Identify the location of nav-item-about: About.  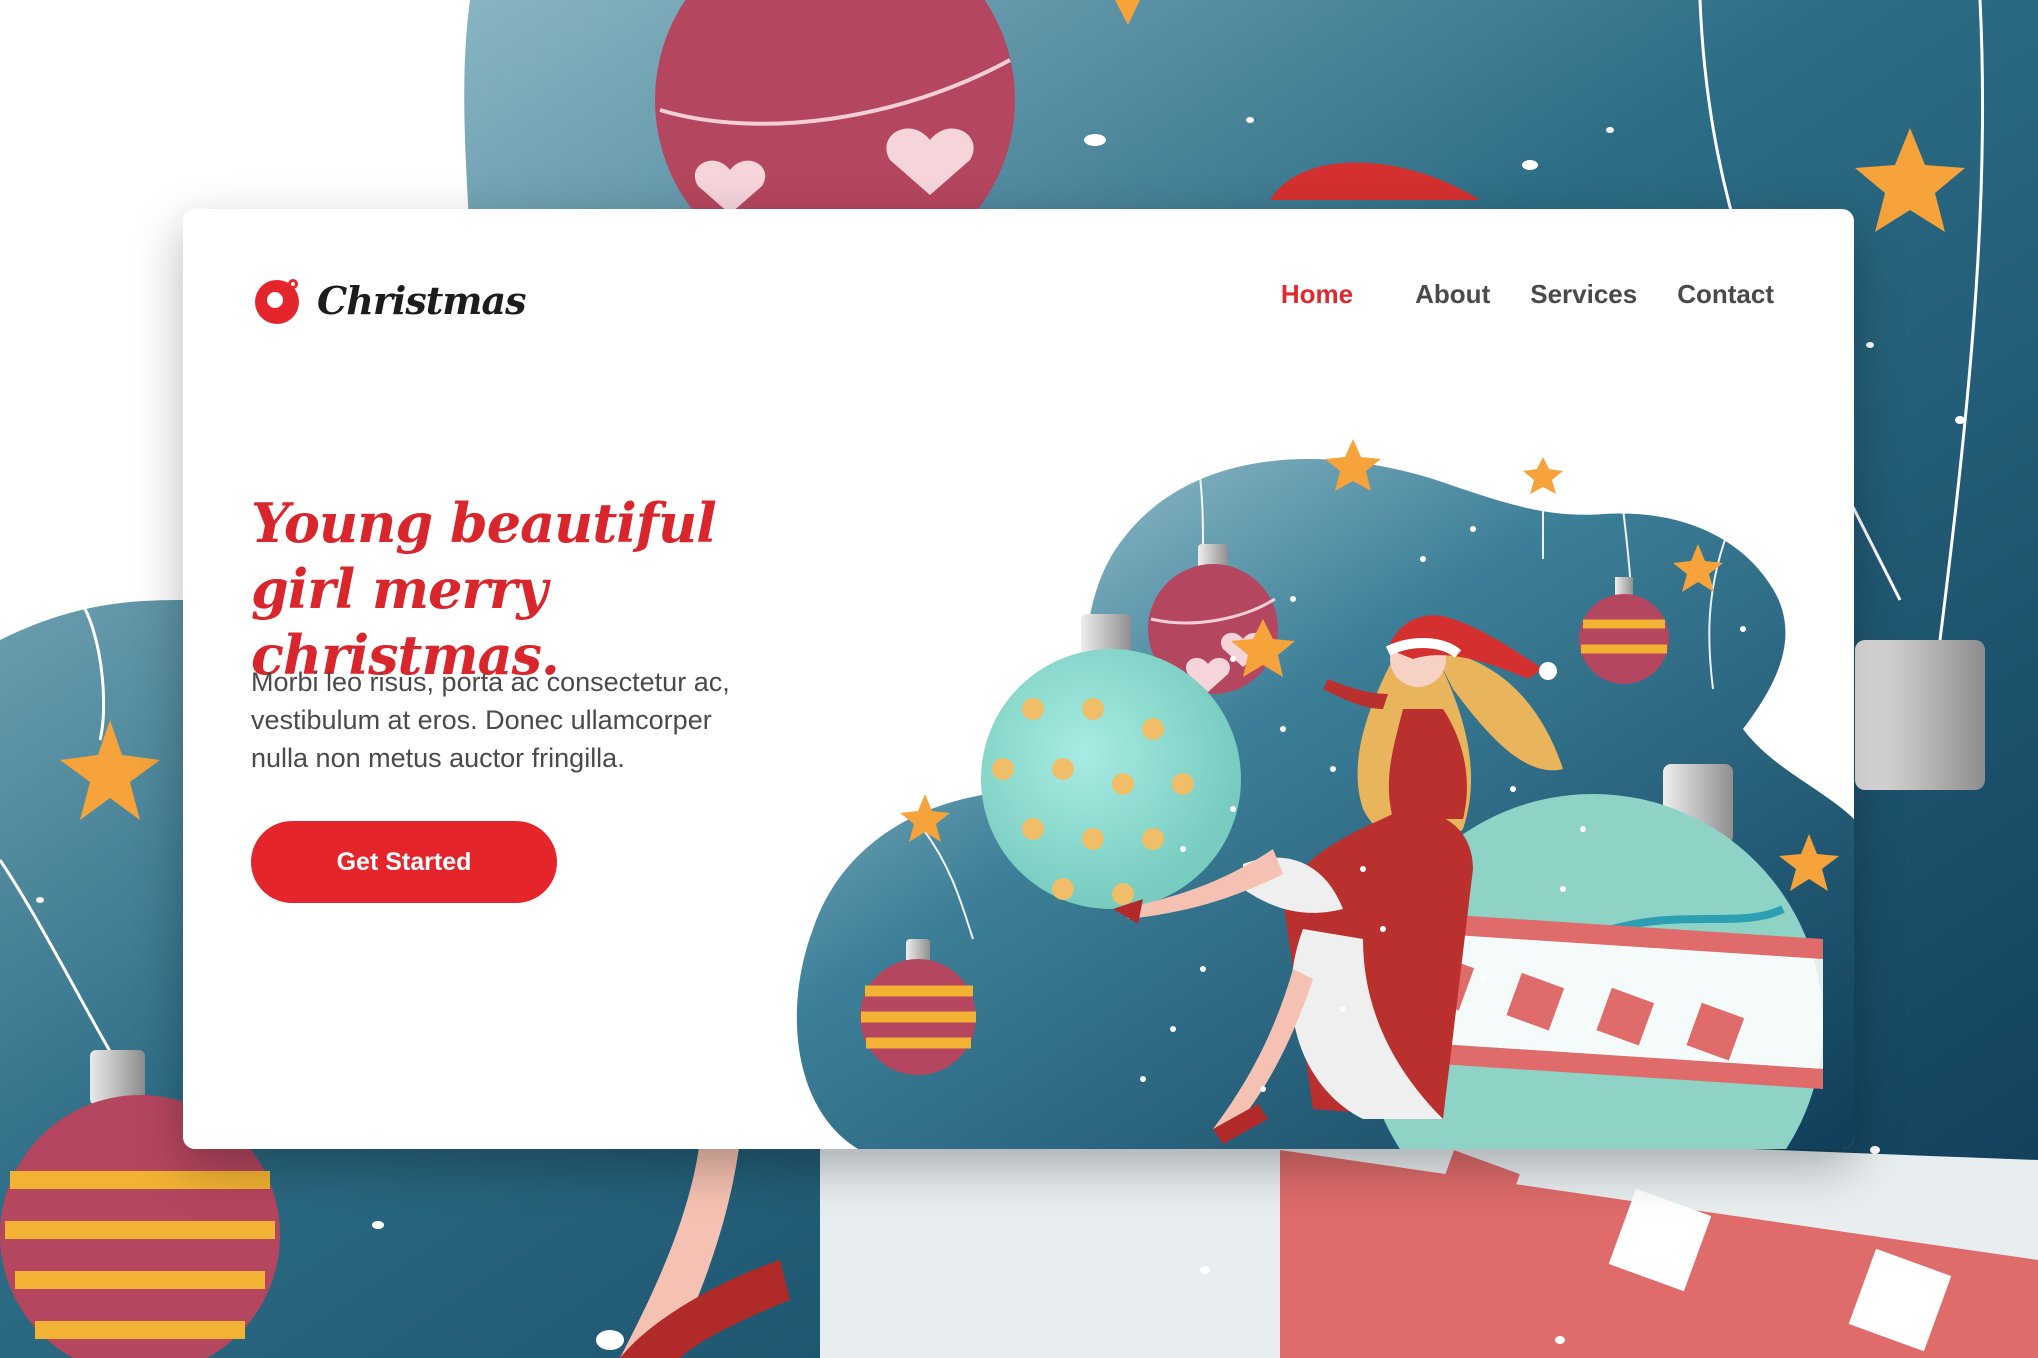
(1452, 294).